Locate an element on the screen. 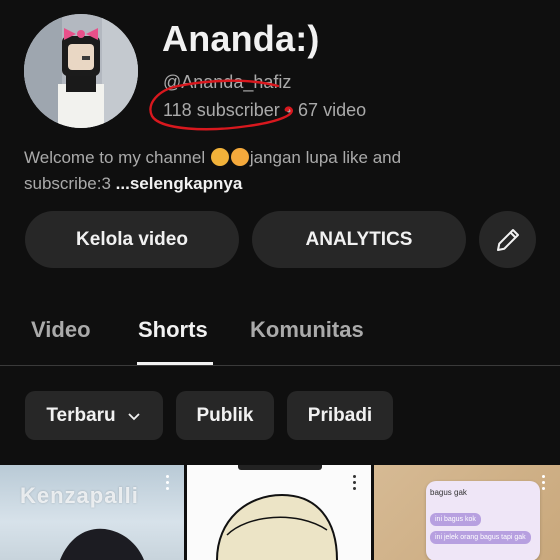  pencil-icon is located at coordinates (507, 239).